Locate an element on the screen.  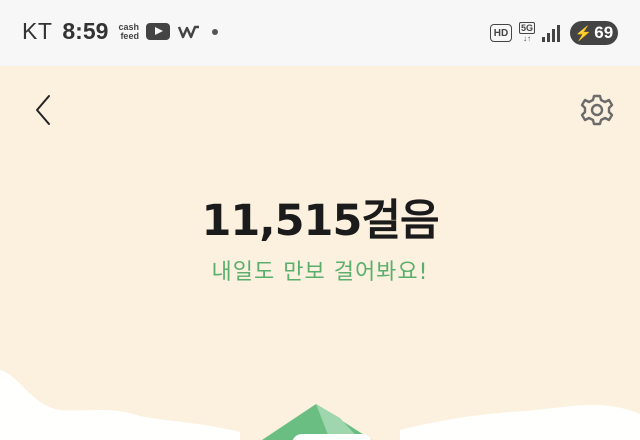
notification-dot-icon is located at coordinates (215, 31).